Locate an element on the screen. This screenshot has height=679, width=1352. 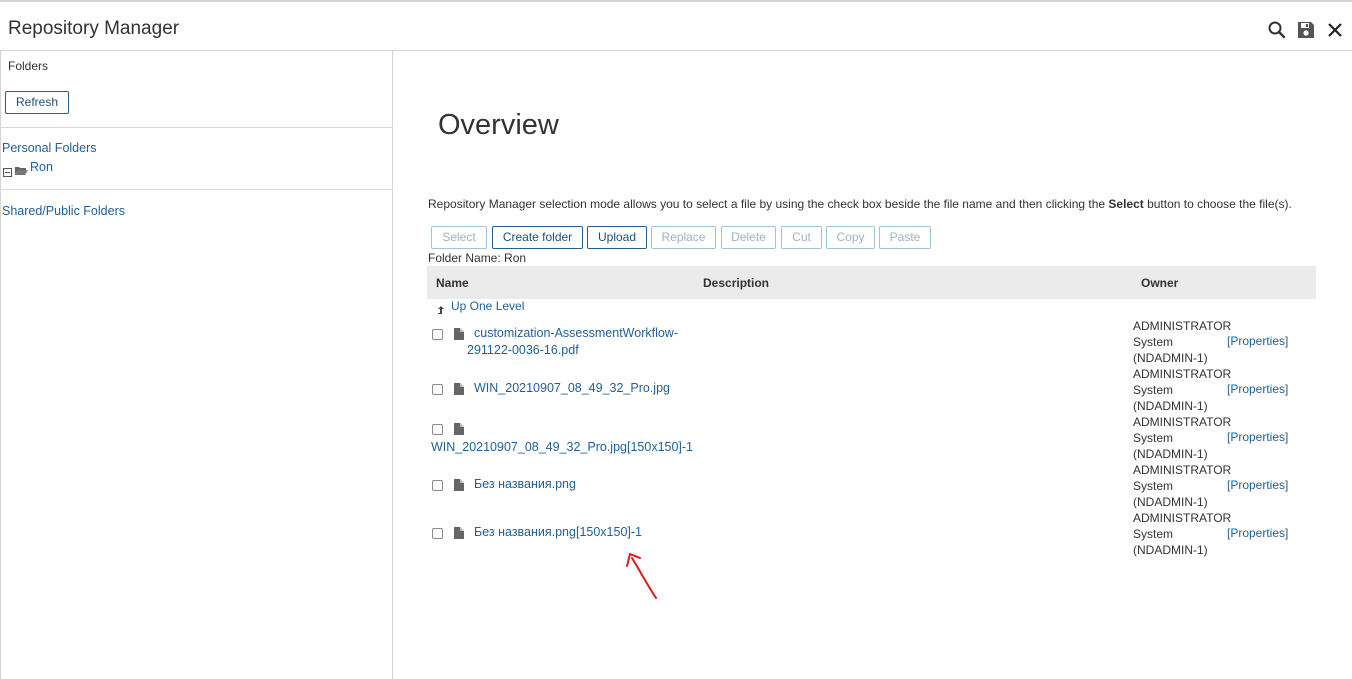
file-link: customization-AssessmentWorkflow- is located at coordinates (576, 333).